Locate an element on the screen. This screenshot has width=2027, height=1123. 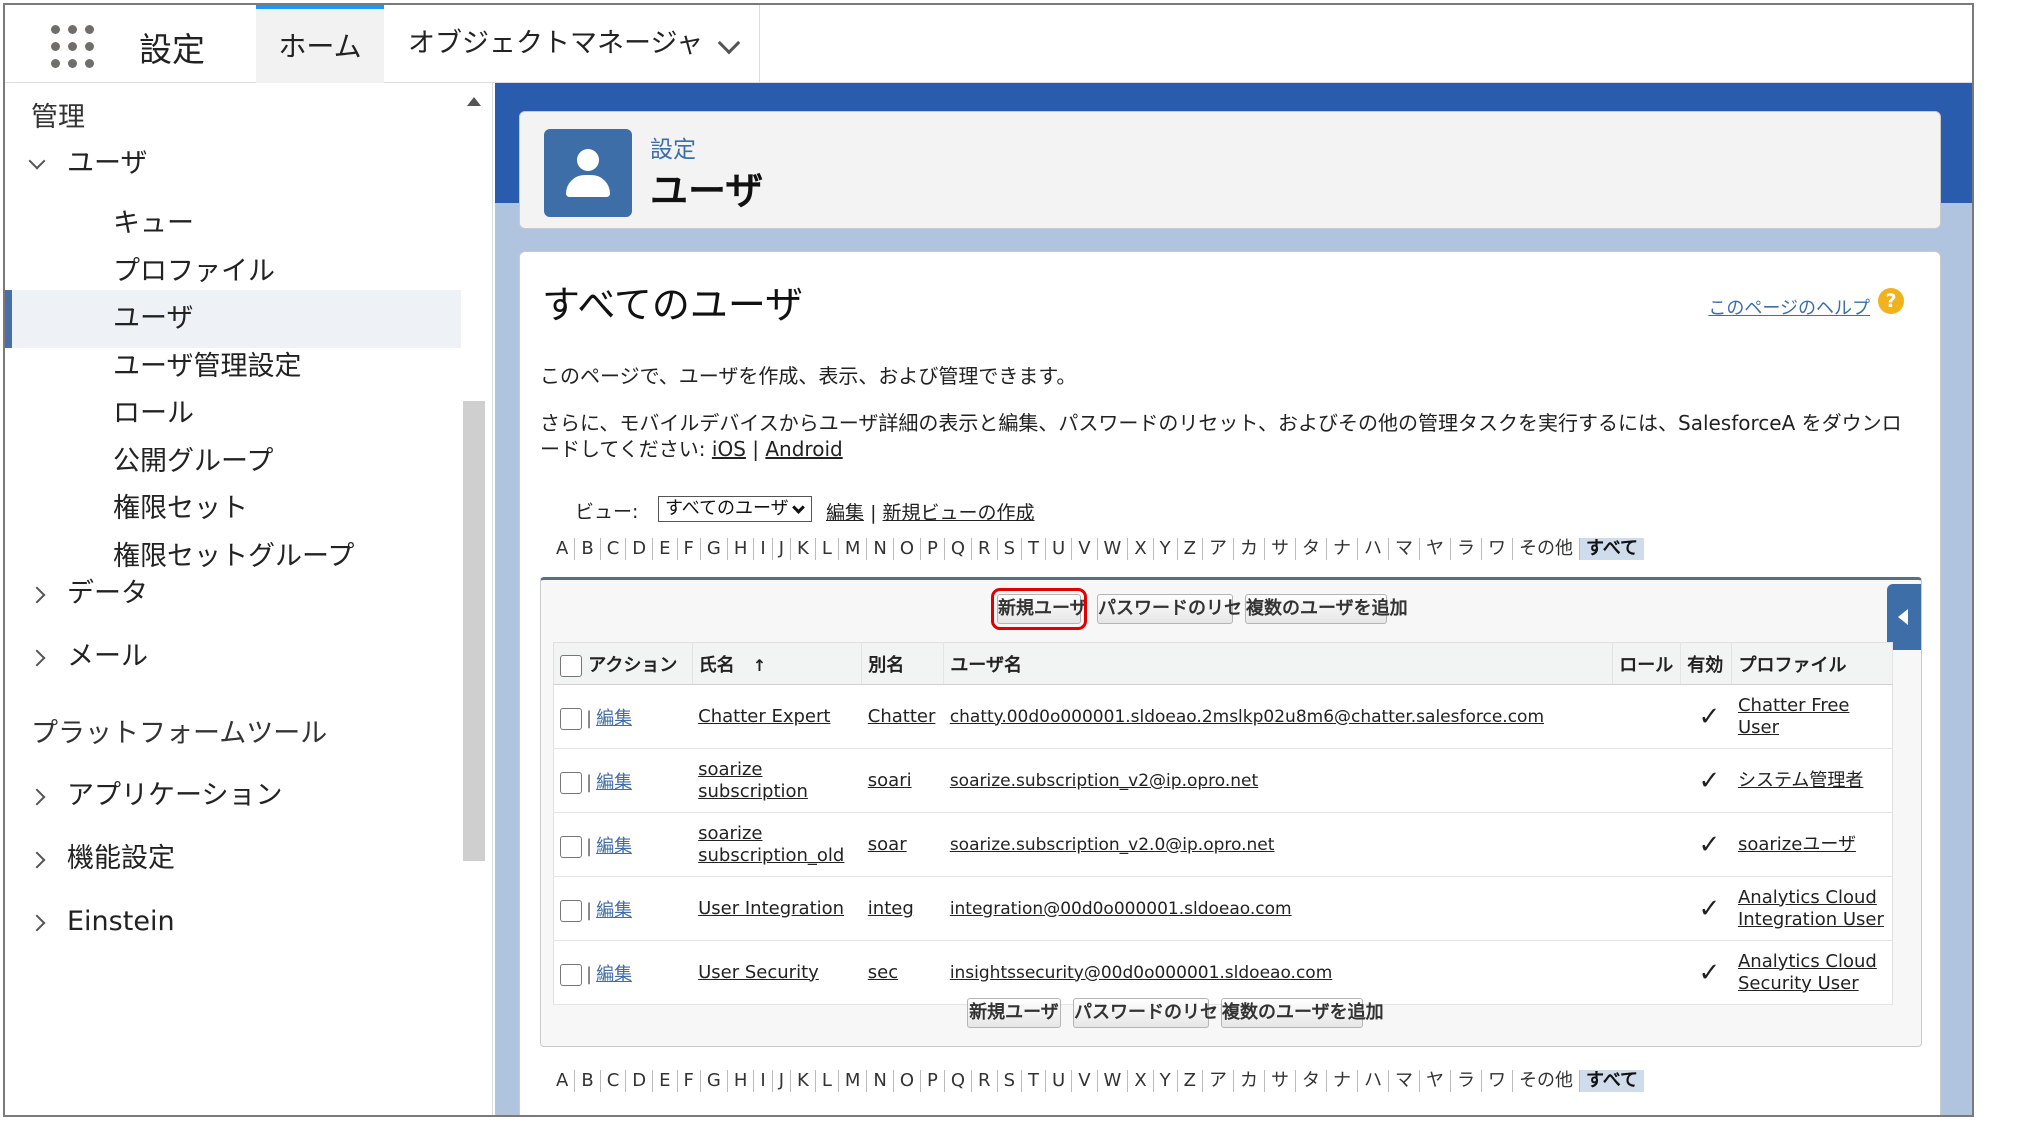
tab-home: ホーム is located at coordinates (320, 44).